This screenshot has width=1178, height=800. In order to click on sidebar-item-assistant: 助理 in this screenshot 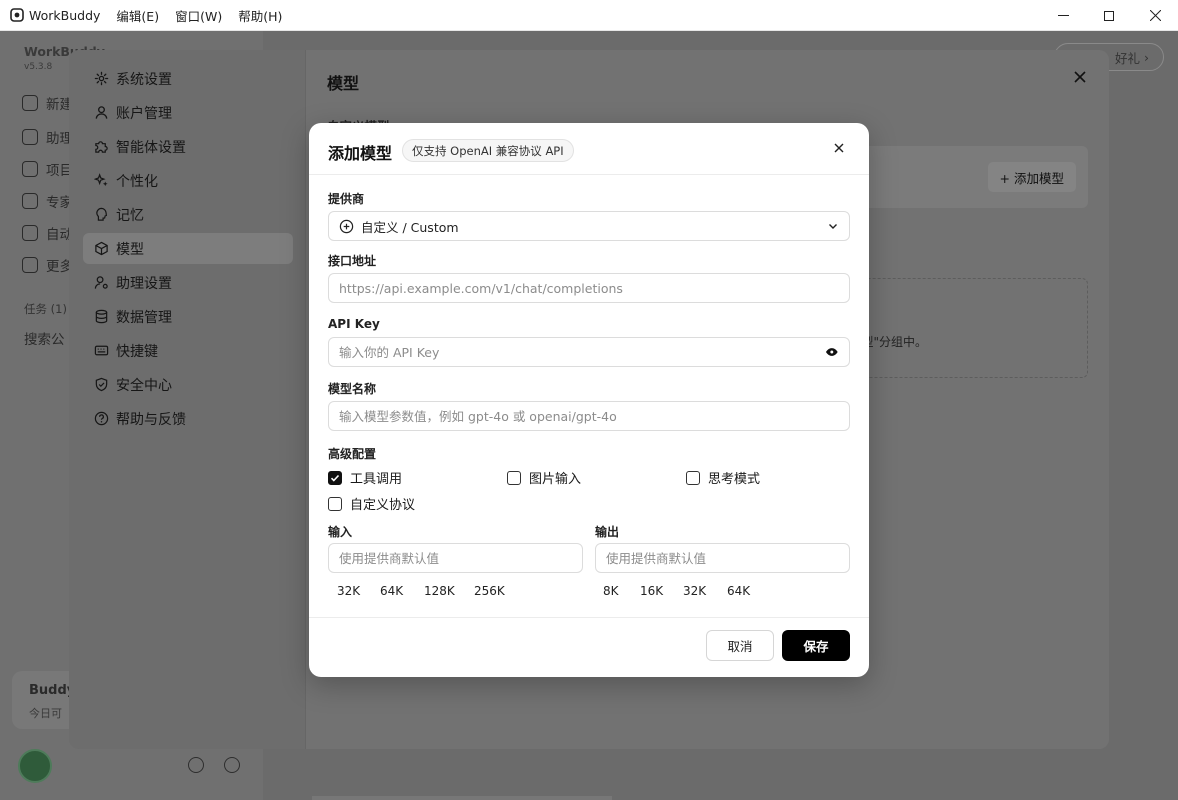, I will do `click(47, 137)`.